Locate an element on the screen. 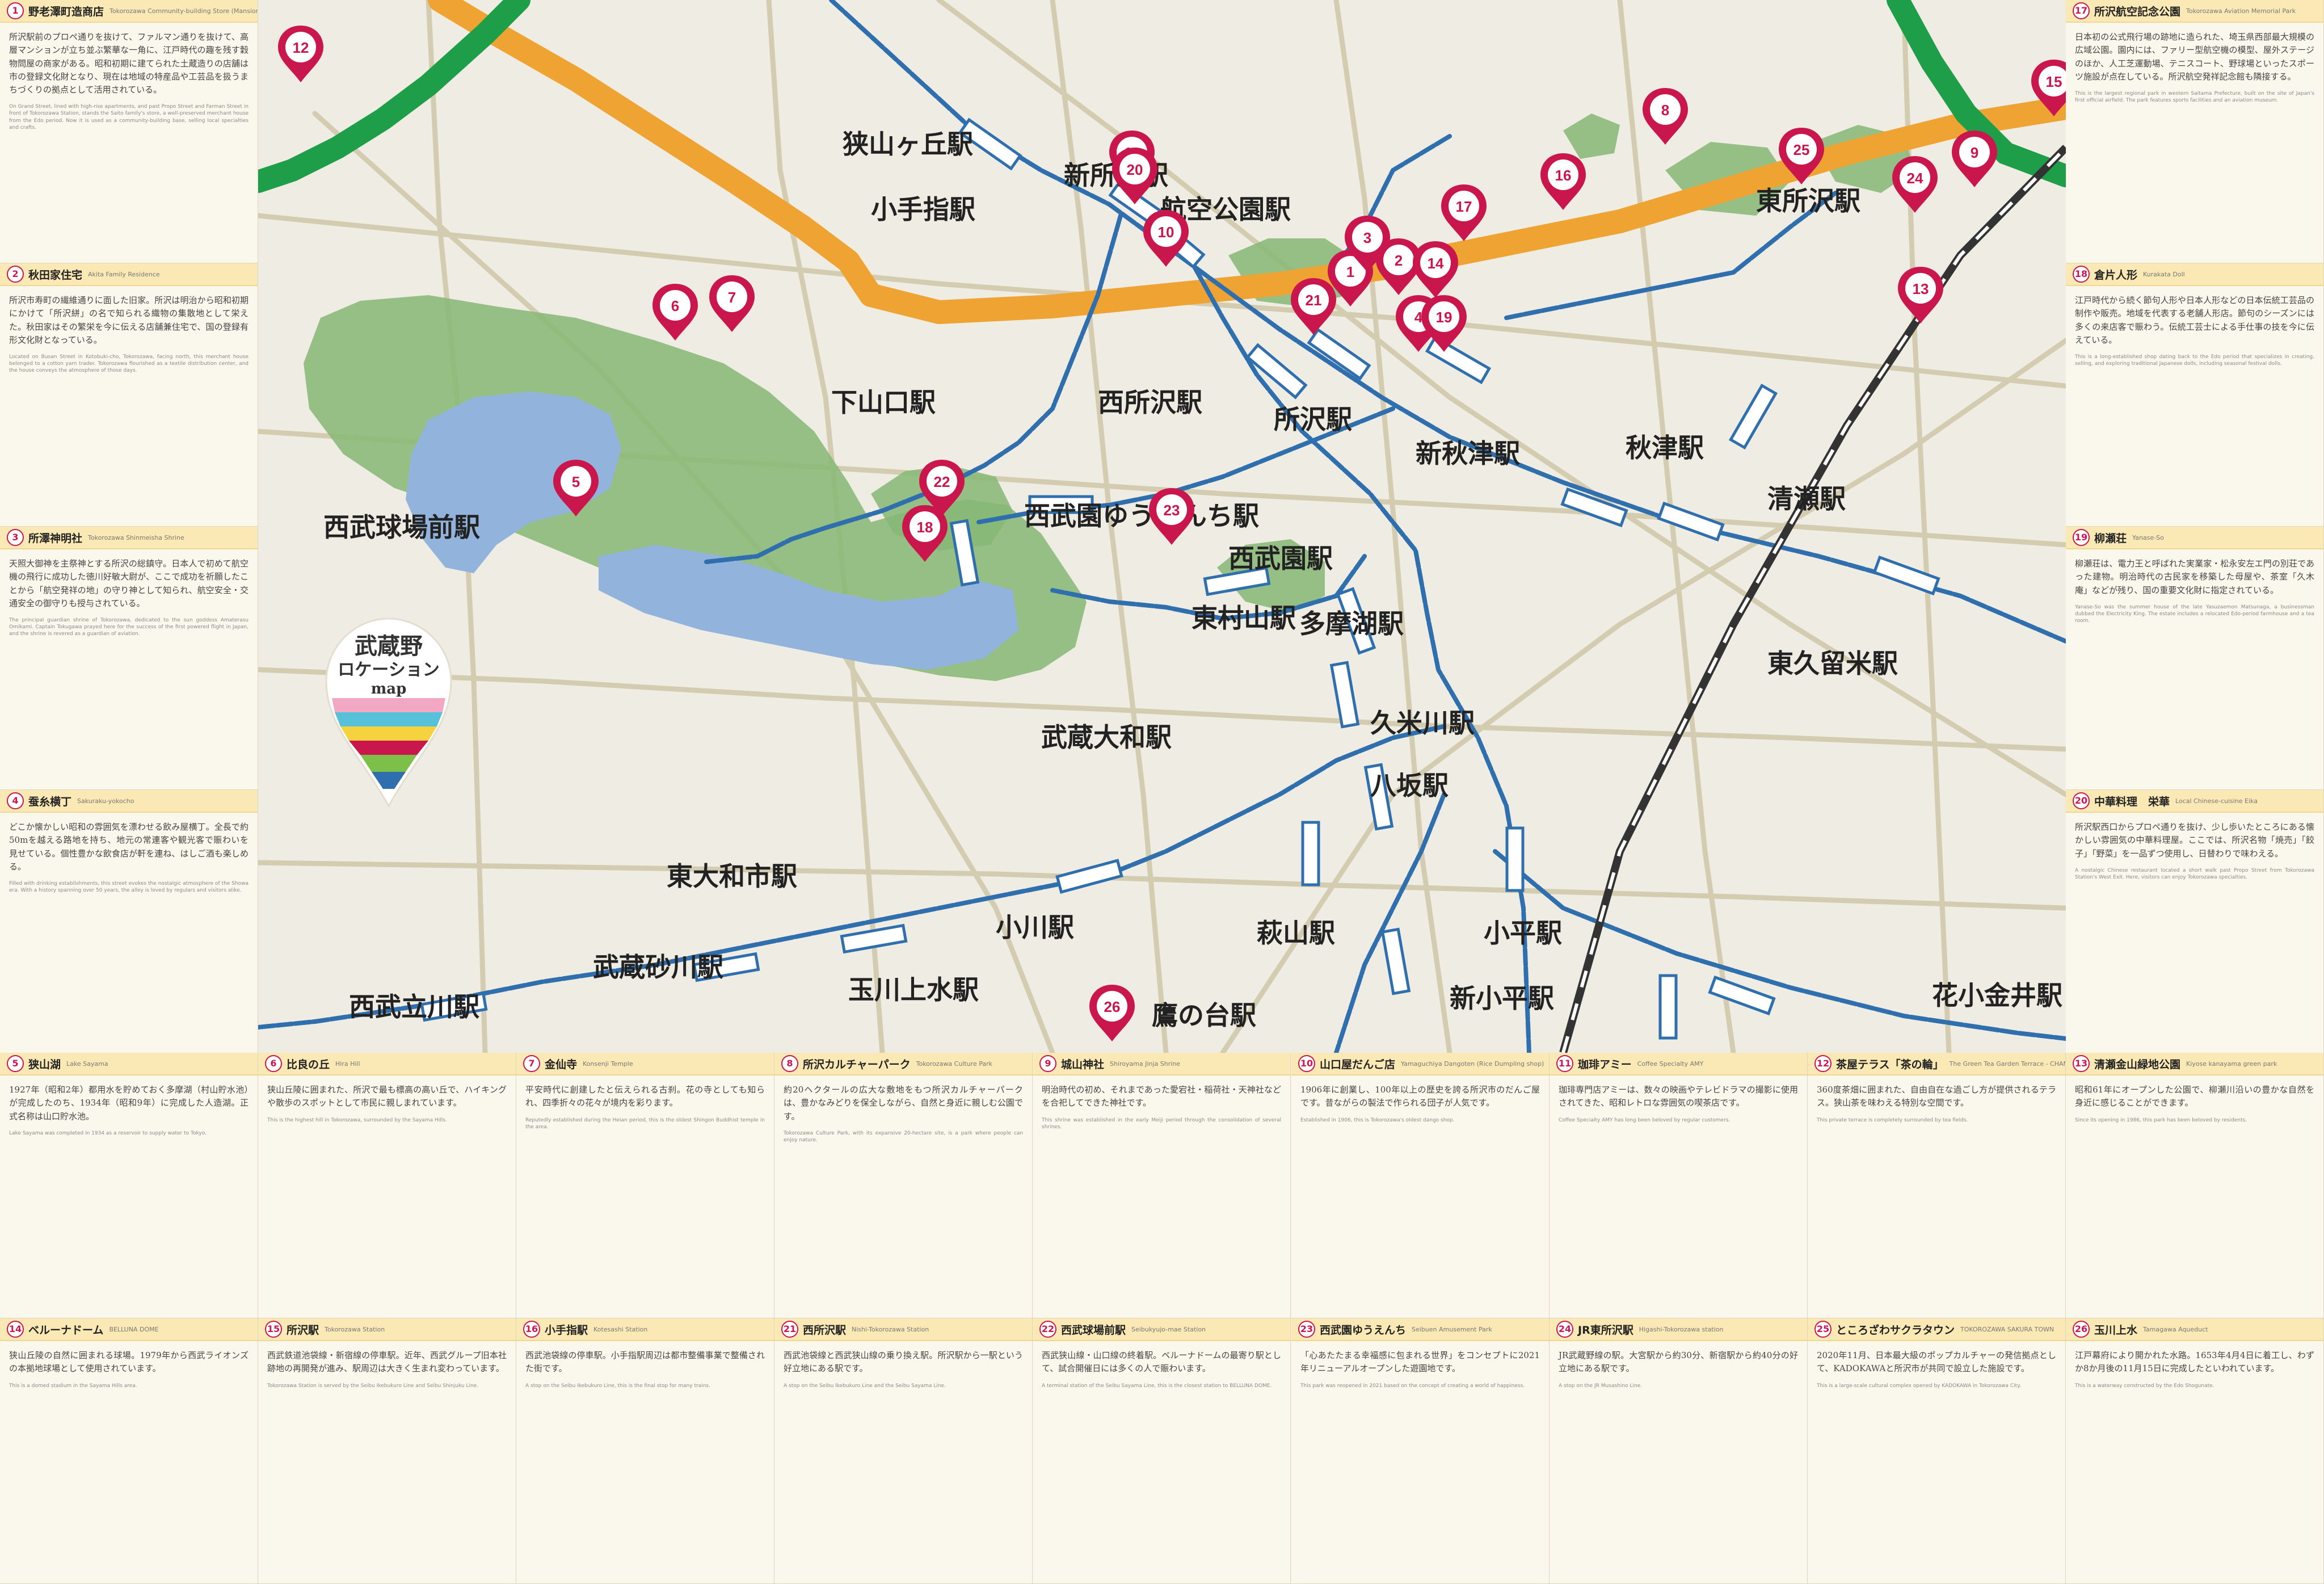 The image size is (2324, 1584). station-label: 西武立川駅 is located at coordinates (414, 1006).